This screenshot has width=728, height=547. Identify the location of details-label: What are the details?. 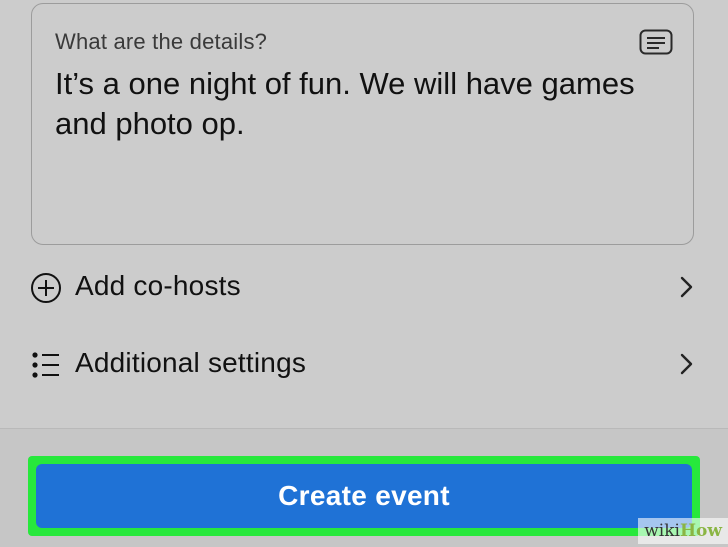
(161, 41).